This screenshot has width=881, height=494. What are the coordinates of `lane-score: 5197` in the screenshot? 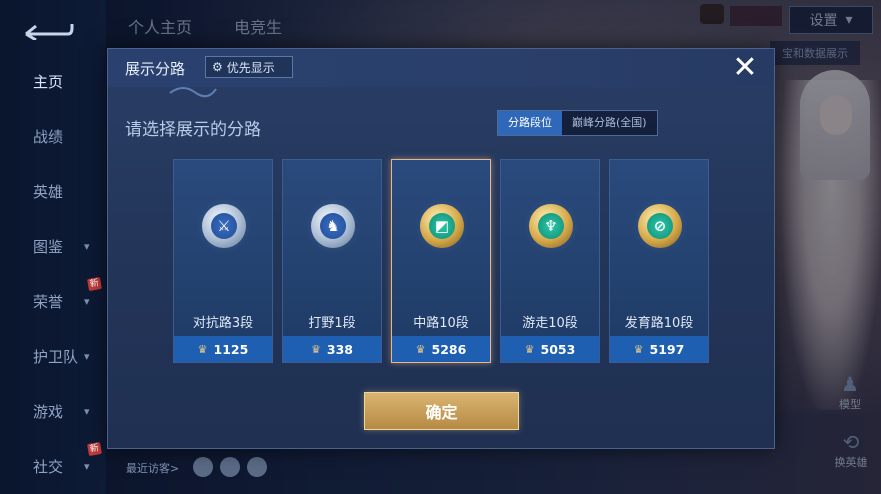 It's located at (667, 349).